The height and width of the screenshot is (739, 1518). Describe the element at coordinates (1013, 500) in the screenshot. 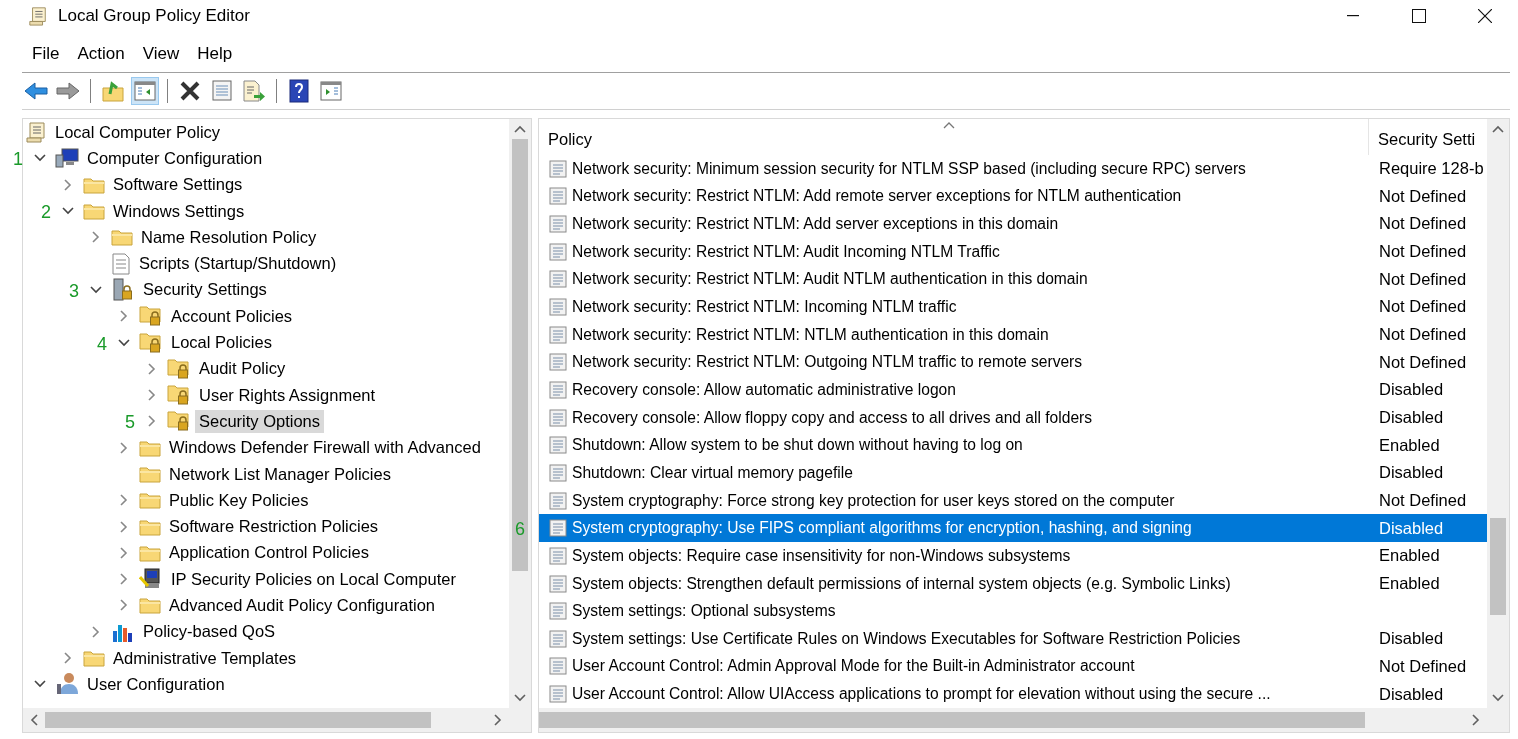

I see `policy-row: System cryptography: Force strong key protection for user keys stored on the computer Not Defined` at that location.